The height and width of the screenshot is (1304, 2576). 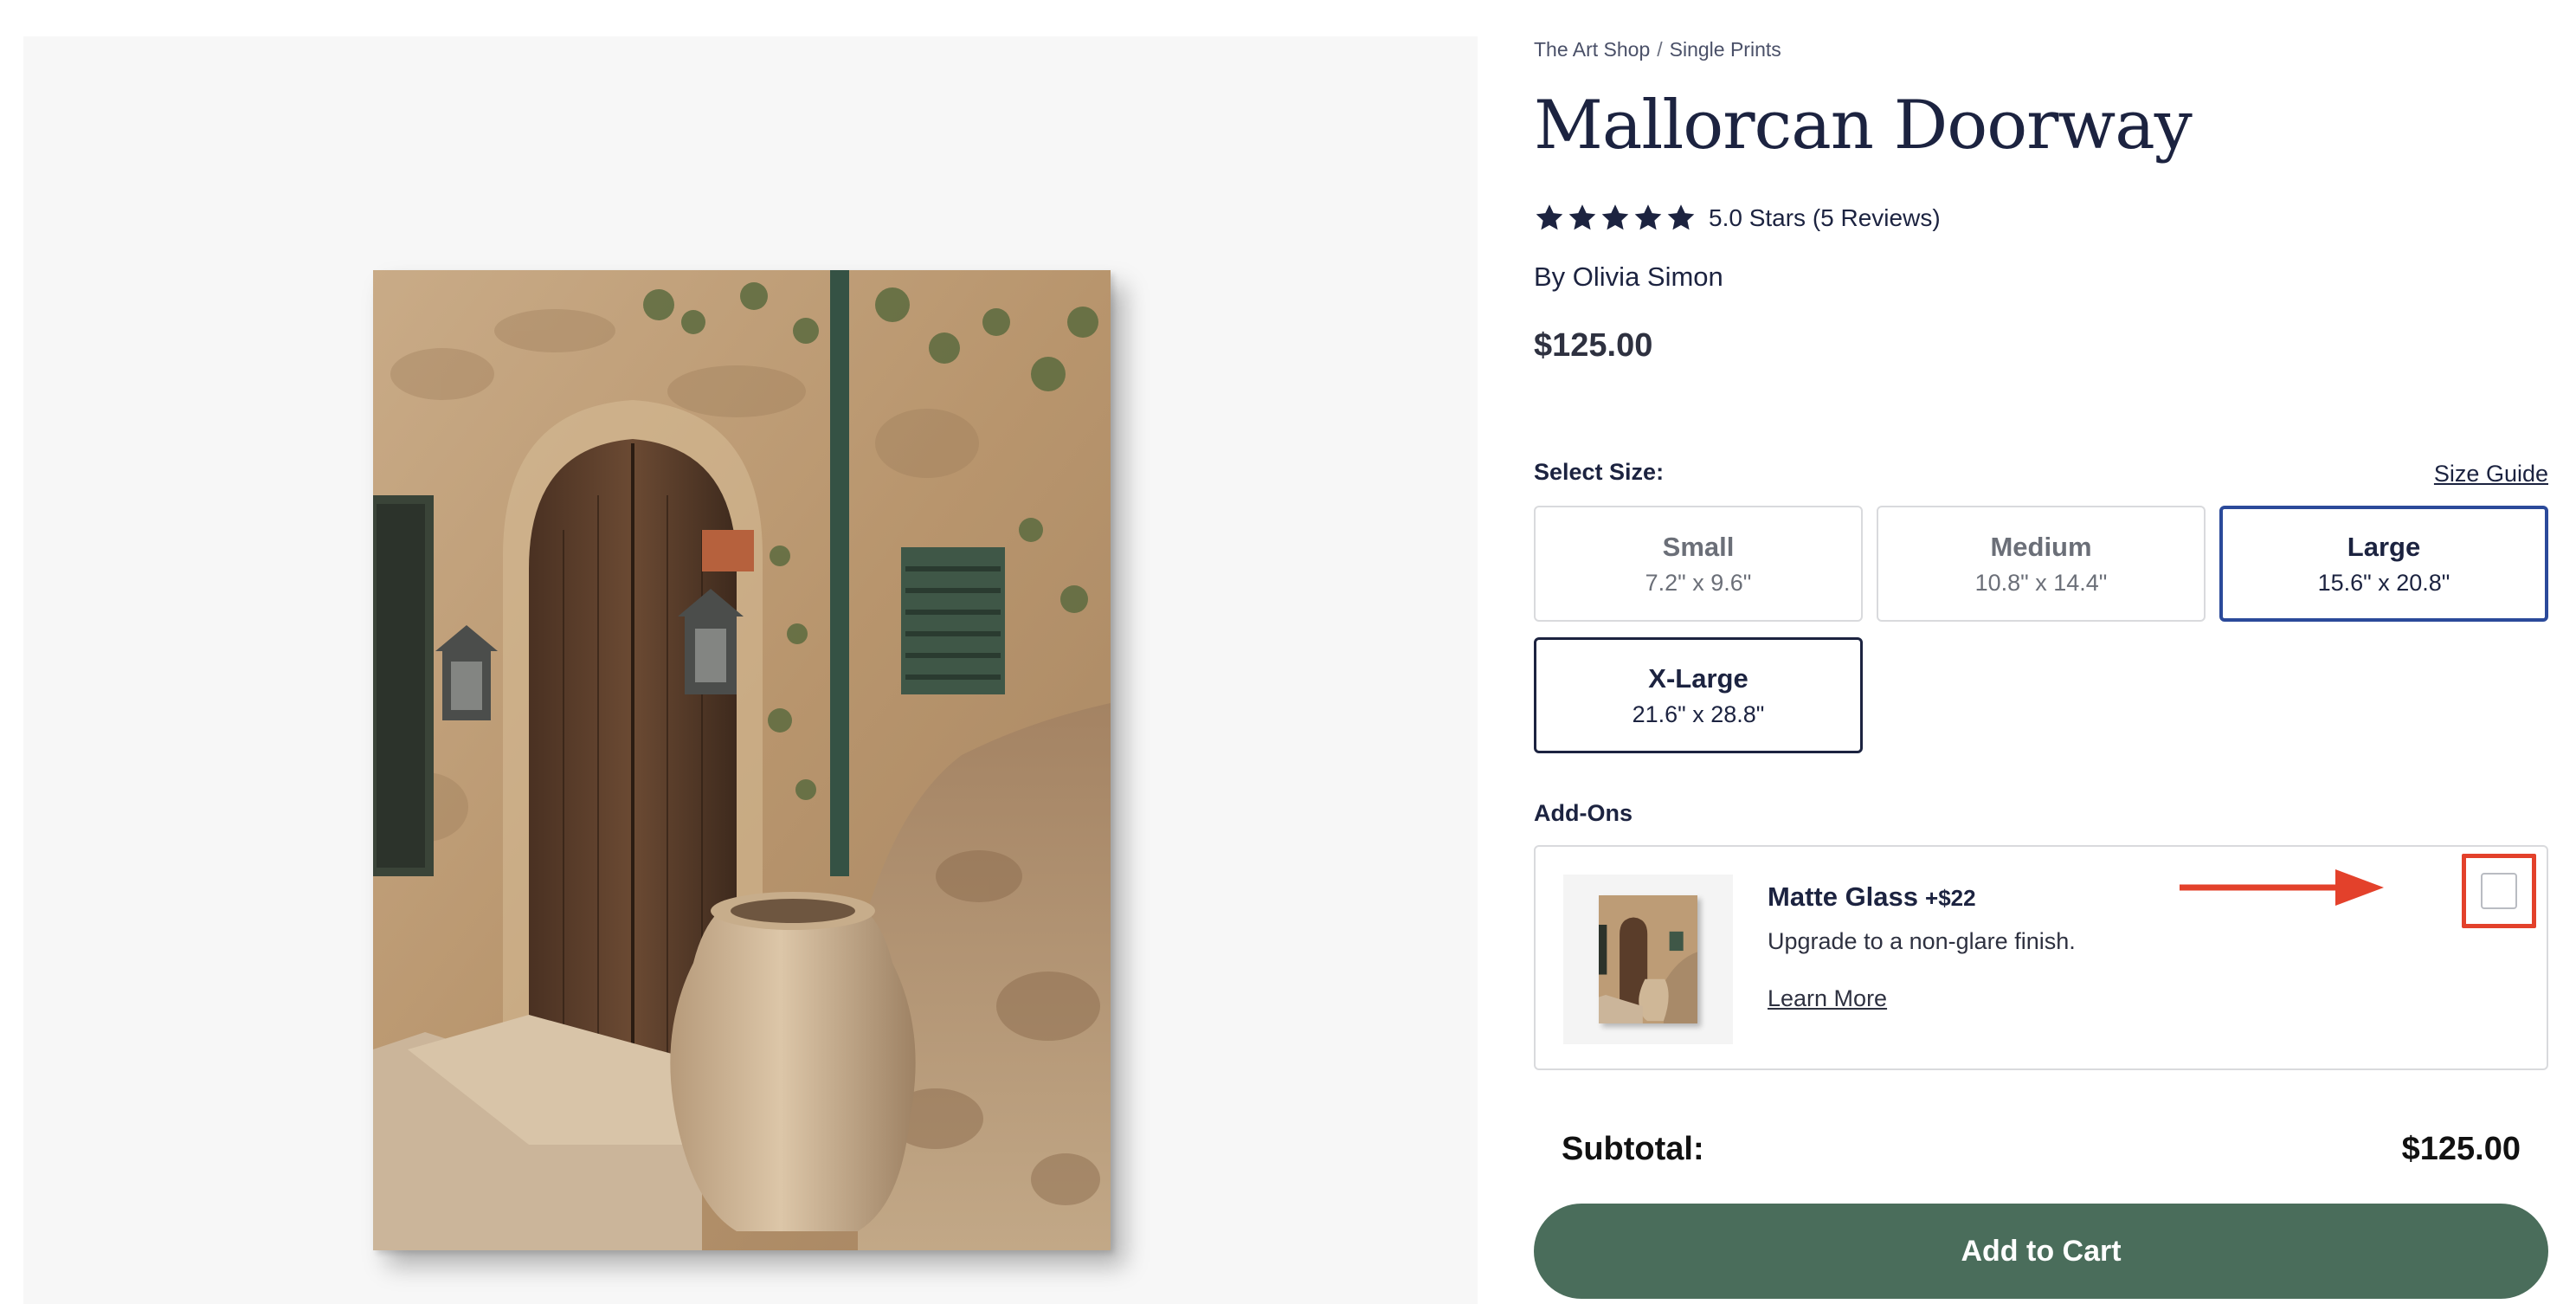 I want to click on rating-text: 5.0 Stars (5 Reviews), so click(x=1825, y=218).